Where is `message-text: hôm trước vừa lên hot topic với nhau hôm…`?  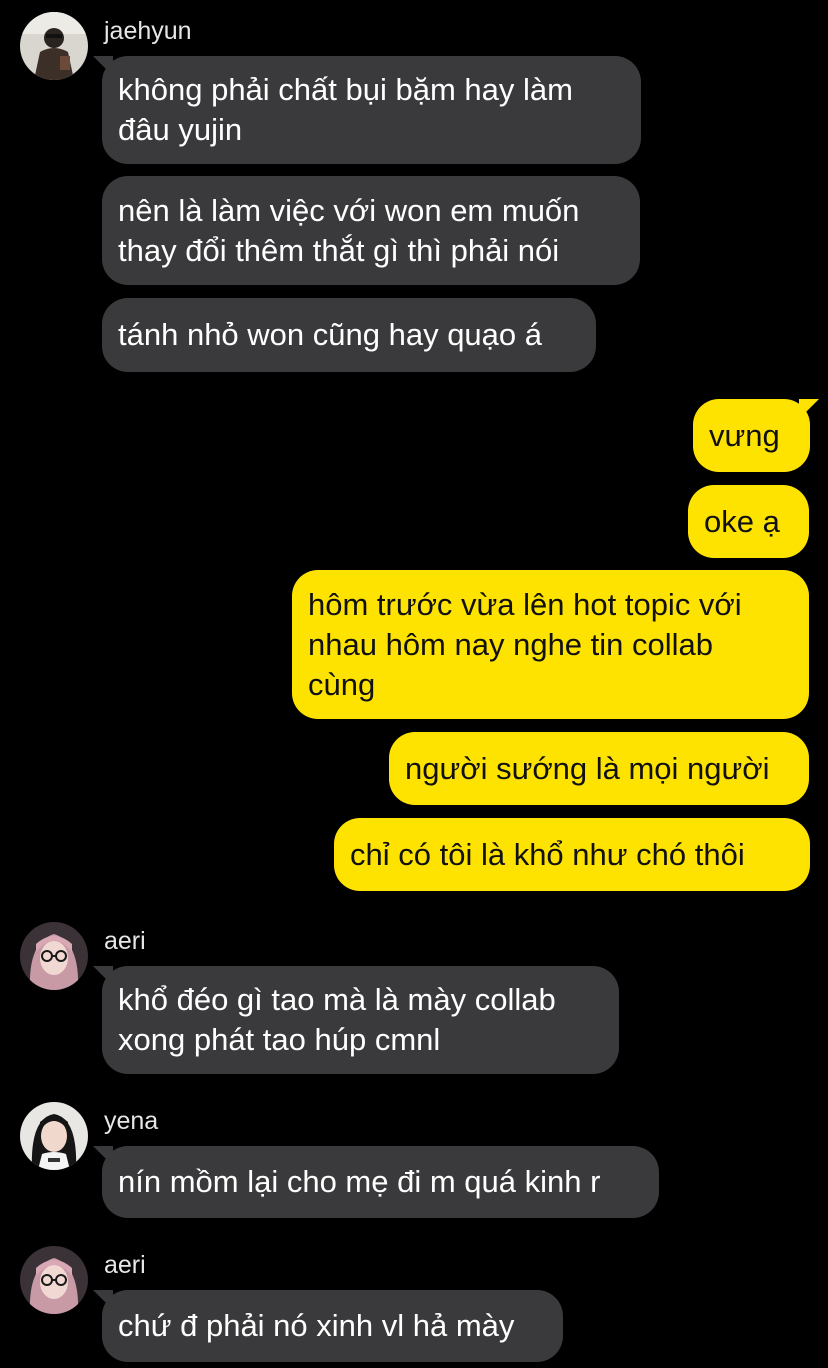
message-text: hôm trước vừa lên hot topic với nhau hôm… is located at coordinates (525, 644).